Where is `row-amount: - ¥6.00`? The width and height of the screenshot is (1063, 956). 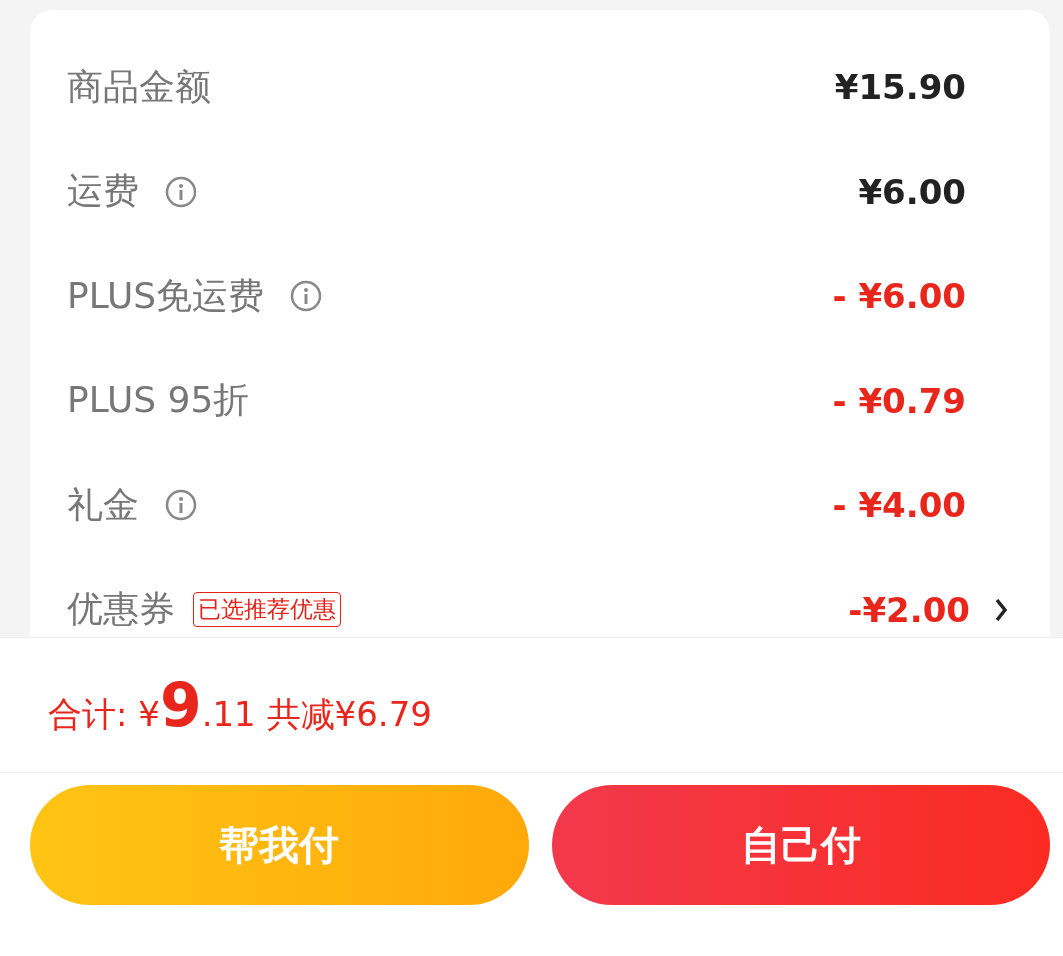 row-amount: - ¥6.00 is located at coordinates (899, 296).